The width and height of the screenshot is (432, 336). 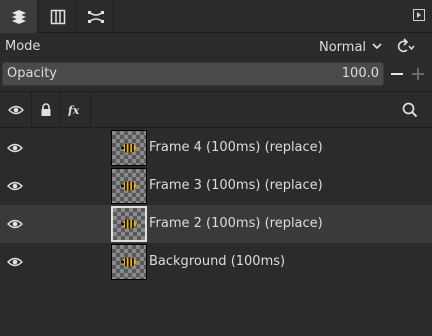 I want to click on tab-paths, so click(x=95, y=16).